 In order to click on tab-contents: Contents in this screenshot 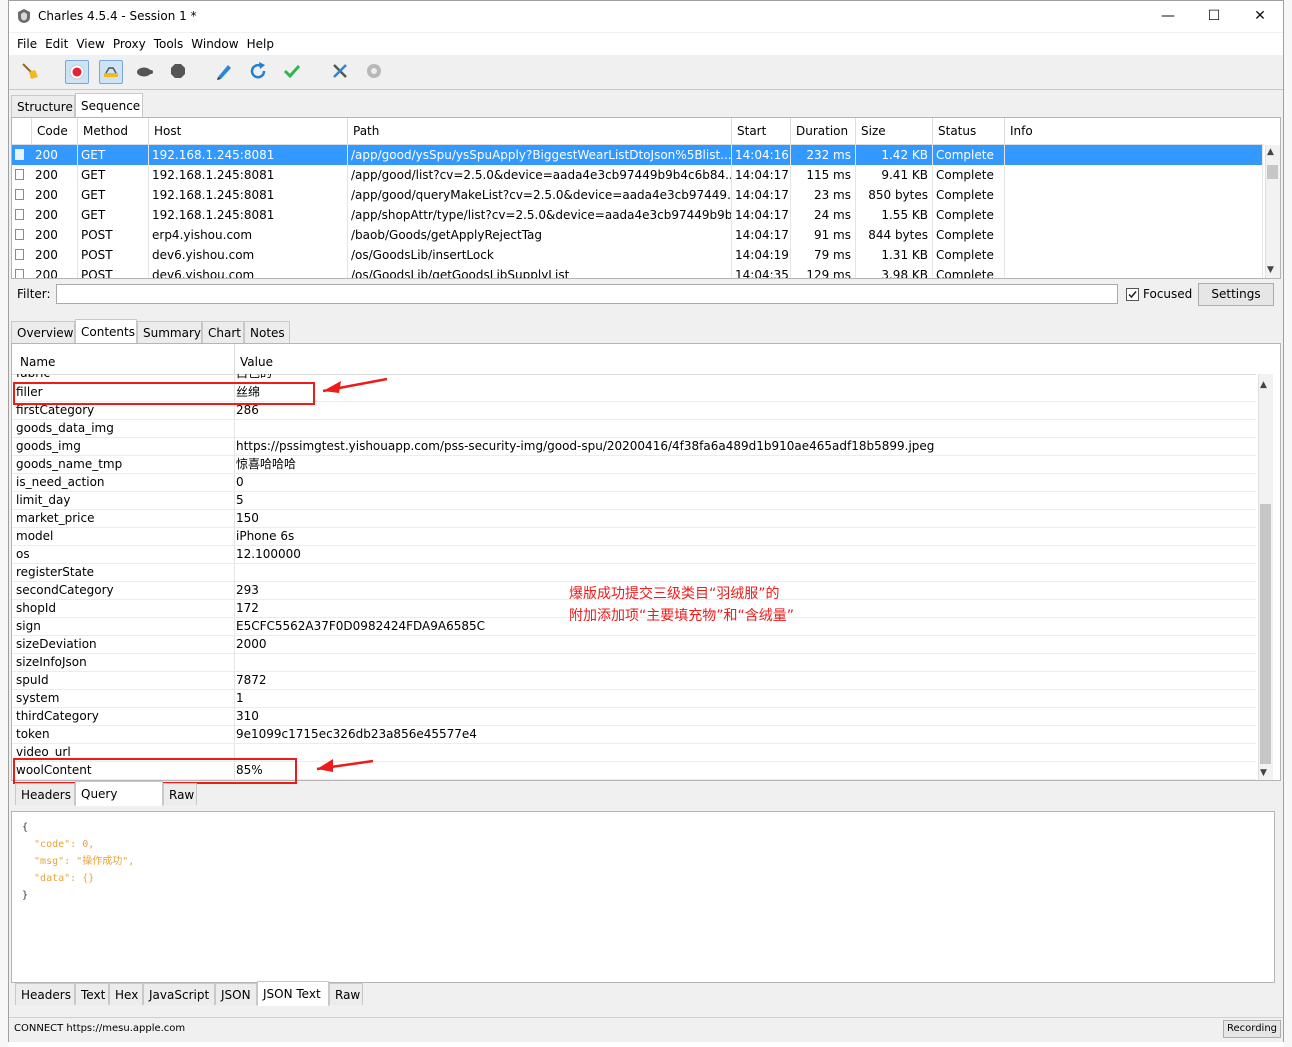, I will do `click(106, 331)`.